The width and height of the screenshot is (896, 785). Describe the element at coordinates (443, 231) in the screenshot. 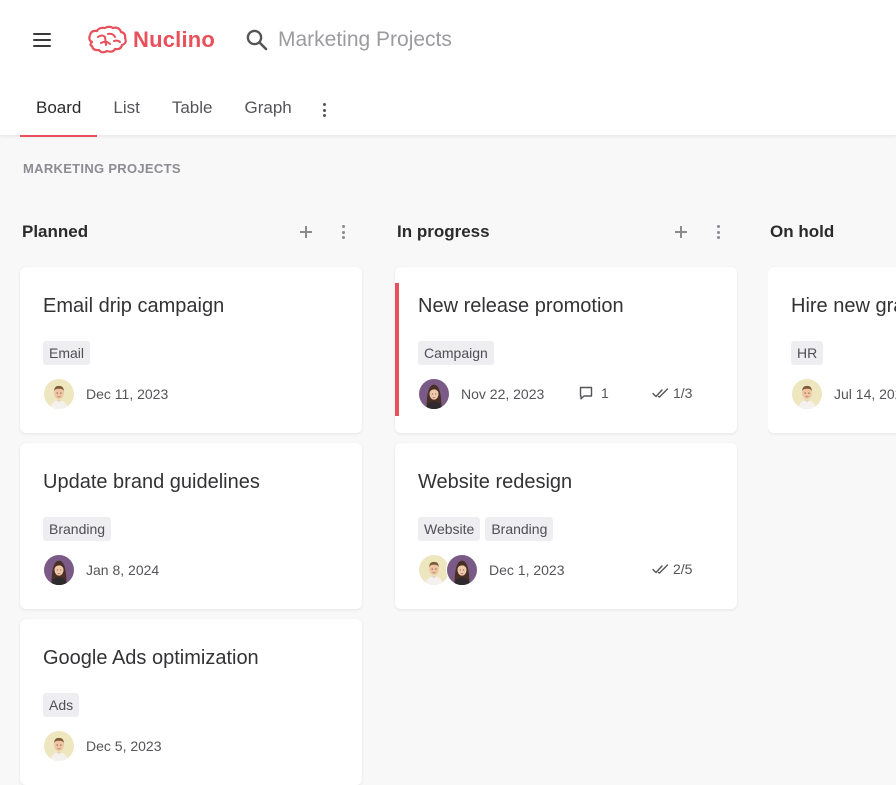

I see `column-title: In progress` at that location.